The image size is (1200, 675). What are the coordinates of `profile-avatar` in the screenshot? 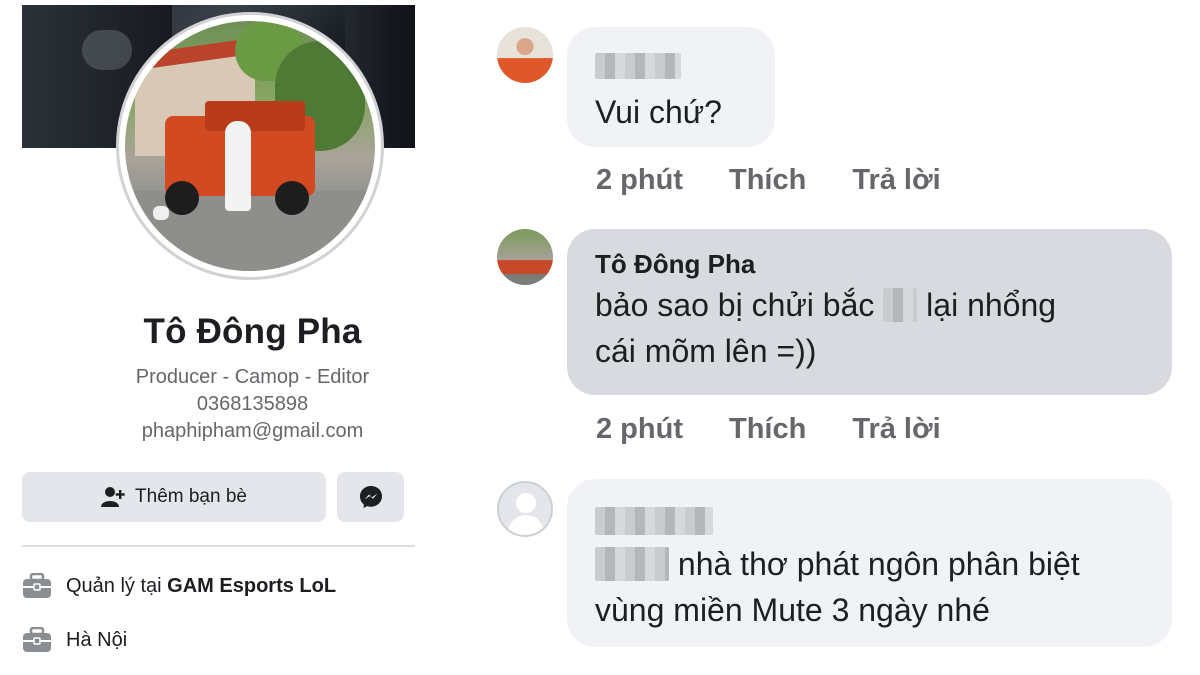 It's located at (250, 146).